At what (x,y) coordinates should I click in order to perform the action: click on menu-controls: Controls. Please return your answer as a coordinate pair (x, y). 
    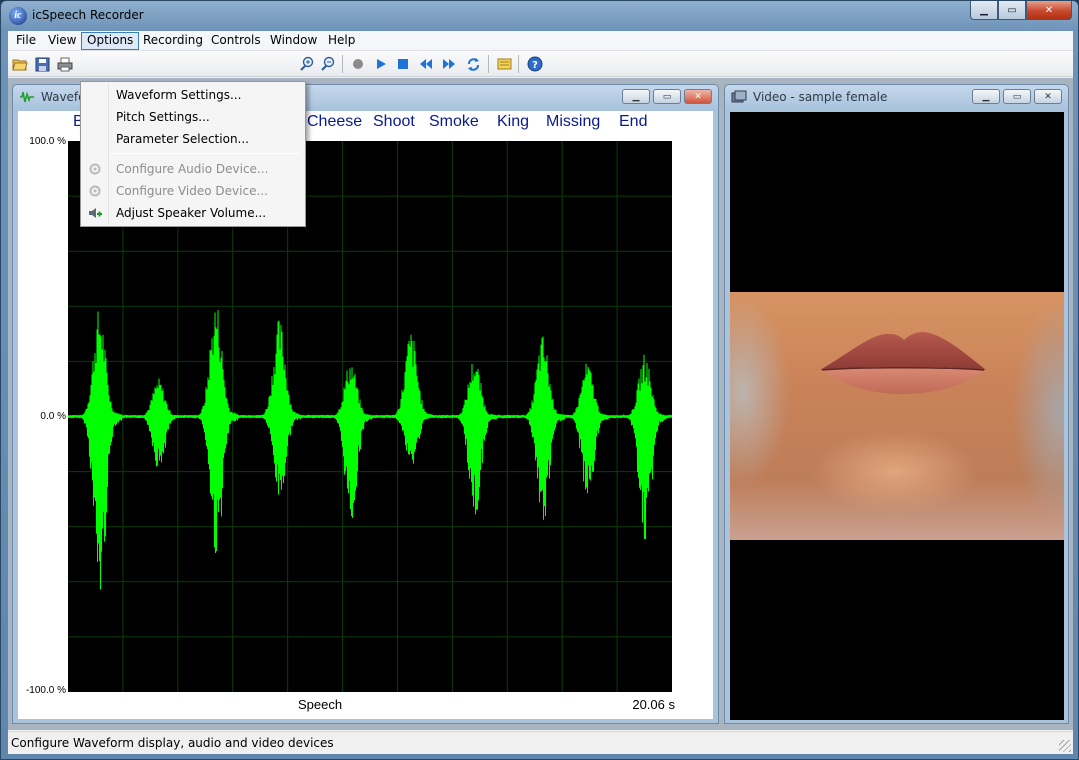
    Looking at the image, I should click on (236, 41).